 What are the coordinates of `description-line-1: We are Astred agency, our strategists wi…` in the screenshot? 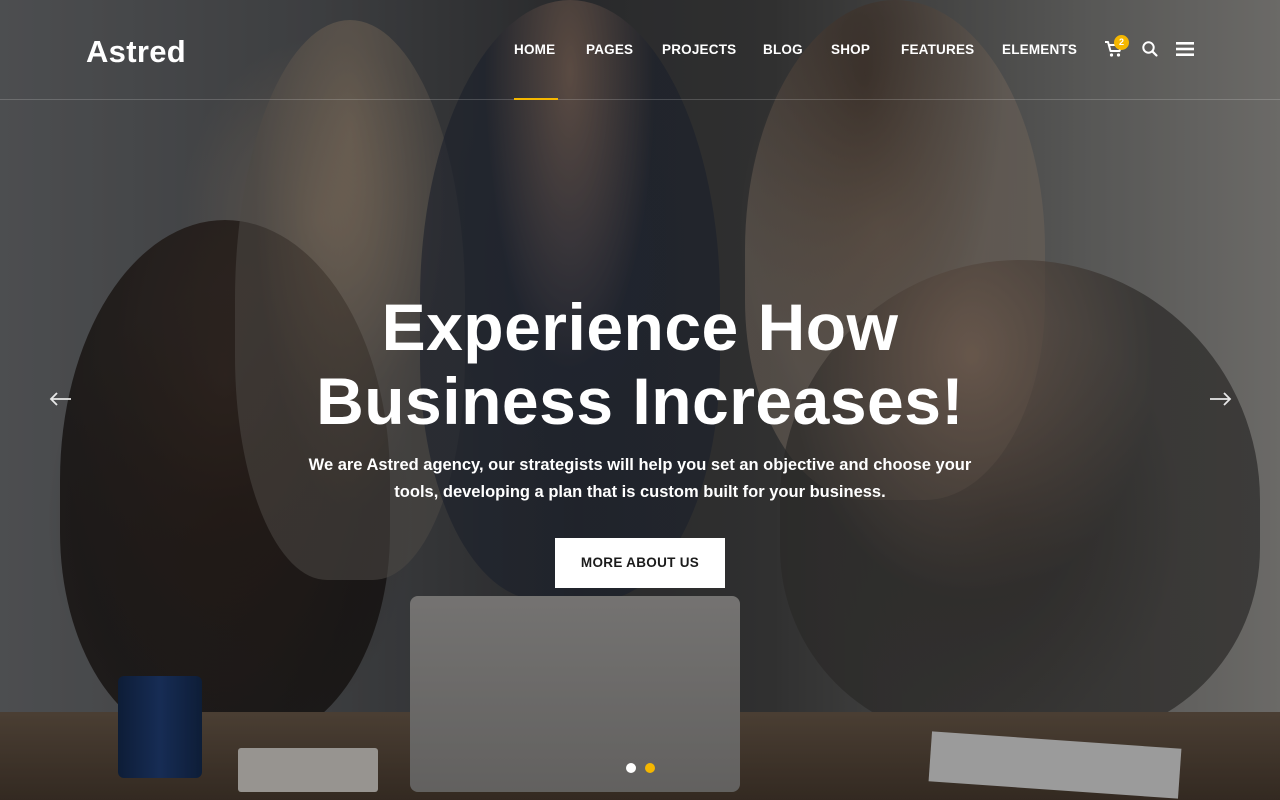 It's located at (640, 465).